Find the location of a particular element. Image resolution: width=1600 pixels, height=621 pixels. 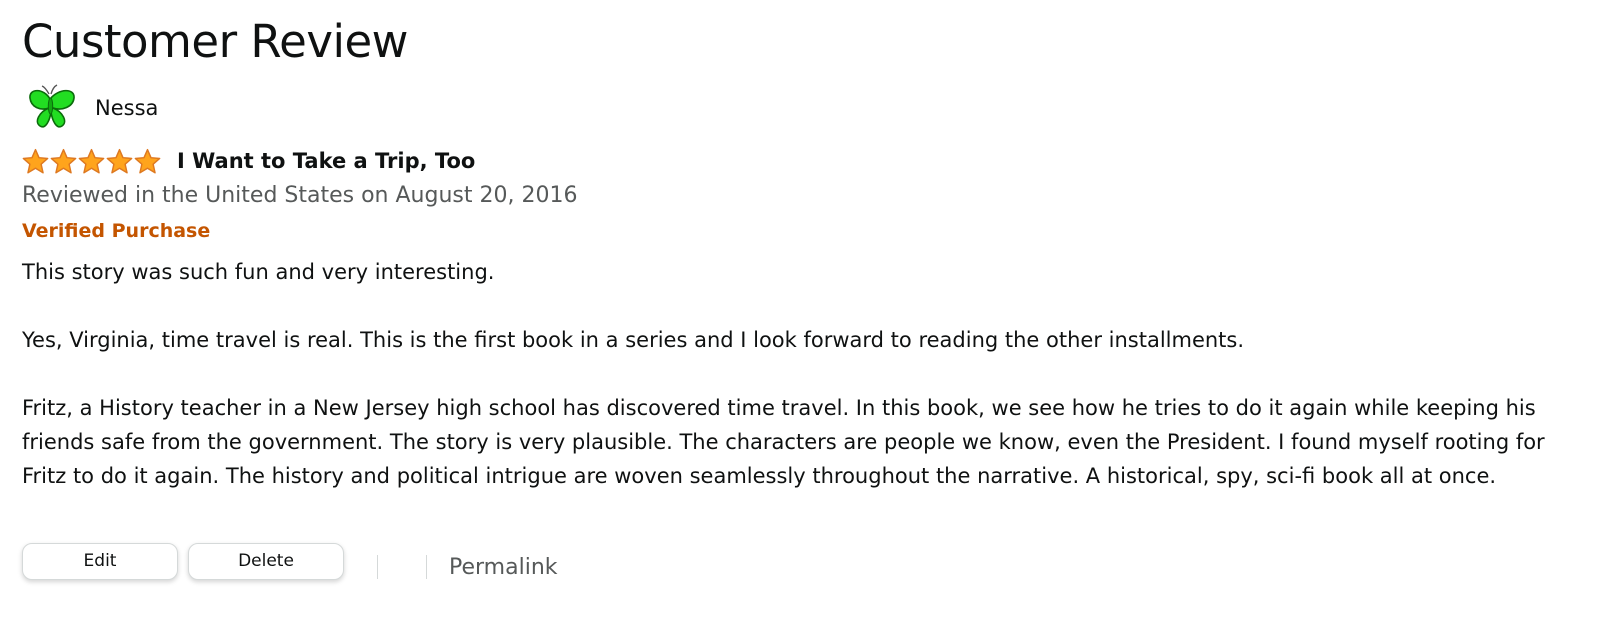

delete-button: Delete is located at coordinates (266, 561).